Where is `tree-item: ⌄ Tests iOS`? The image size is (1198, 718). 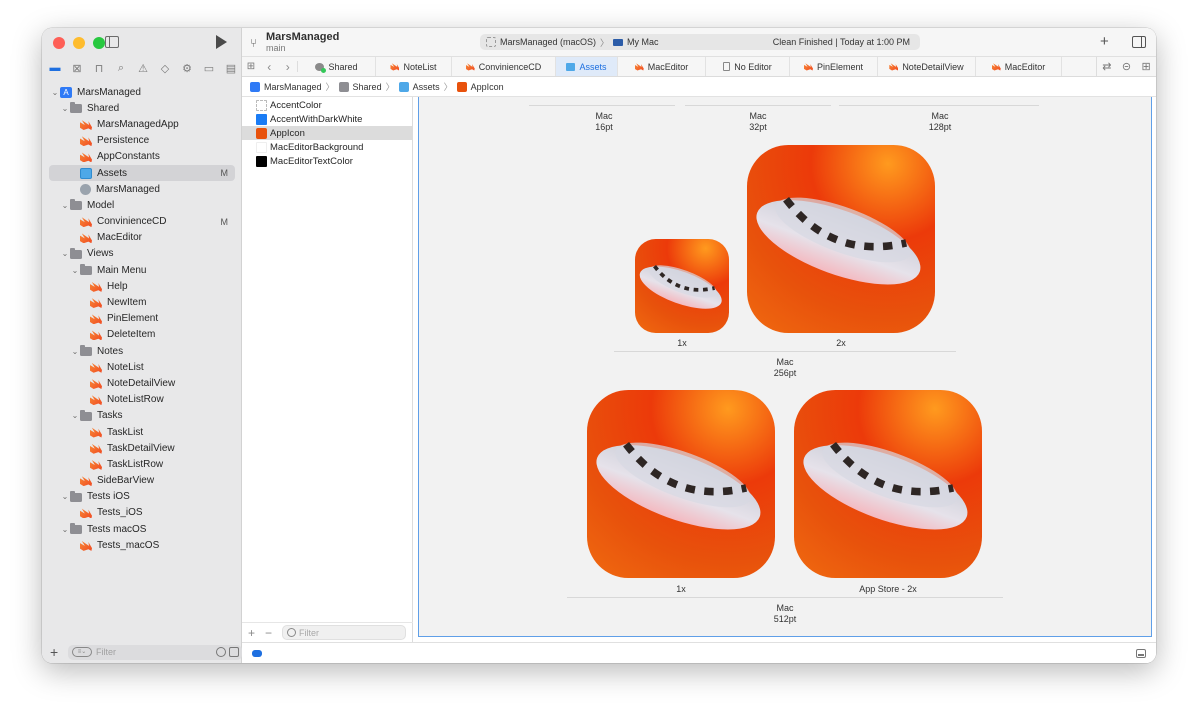
tree-item: ⌄ Tests iOS is located at coordinates (142, 497).